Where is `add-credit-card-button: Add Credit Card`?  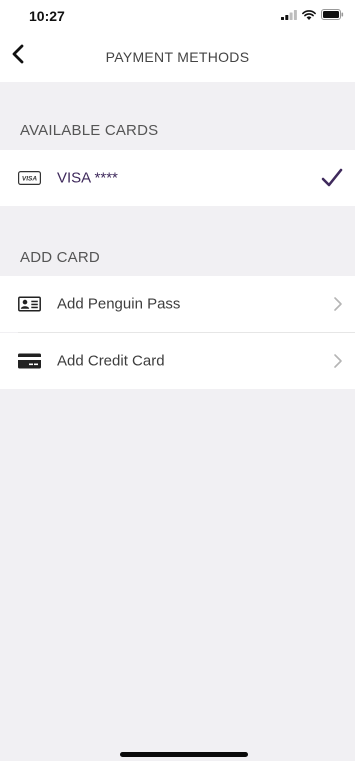
add-credit-card-button: Add Credit Card is located at coordinates (177, 361).